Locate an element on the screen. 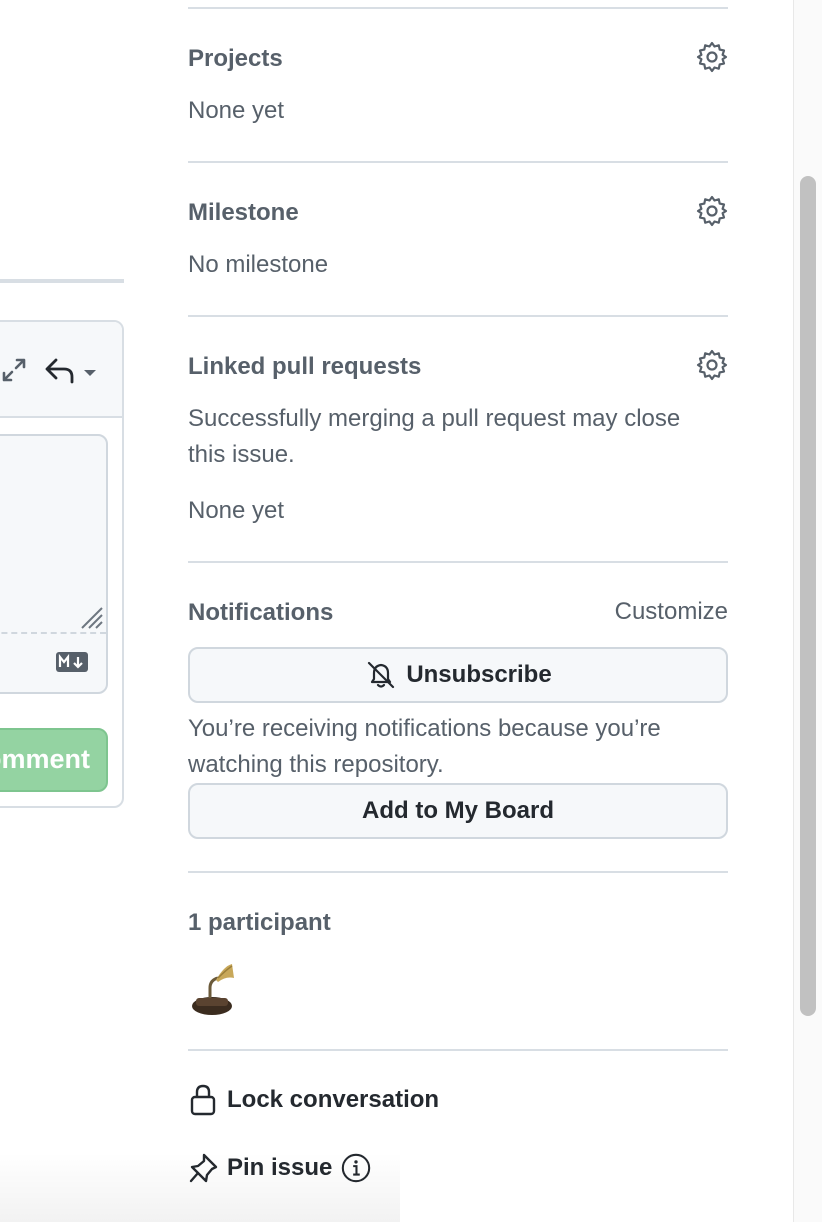 The height and width of the screenshot is (1222, 822). textarea-divider is located at coordinates (53, 633).